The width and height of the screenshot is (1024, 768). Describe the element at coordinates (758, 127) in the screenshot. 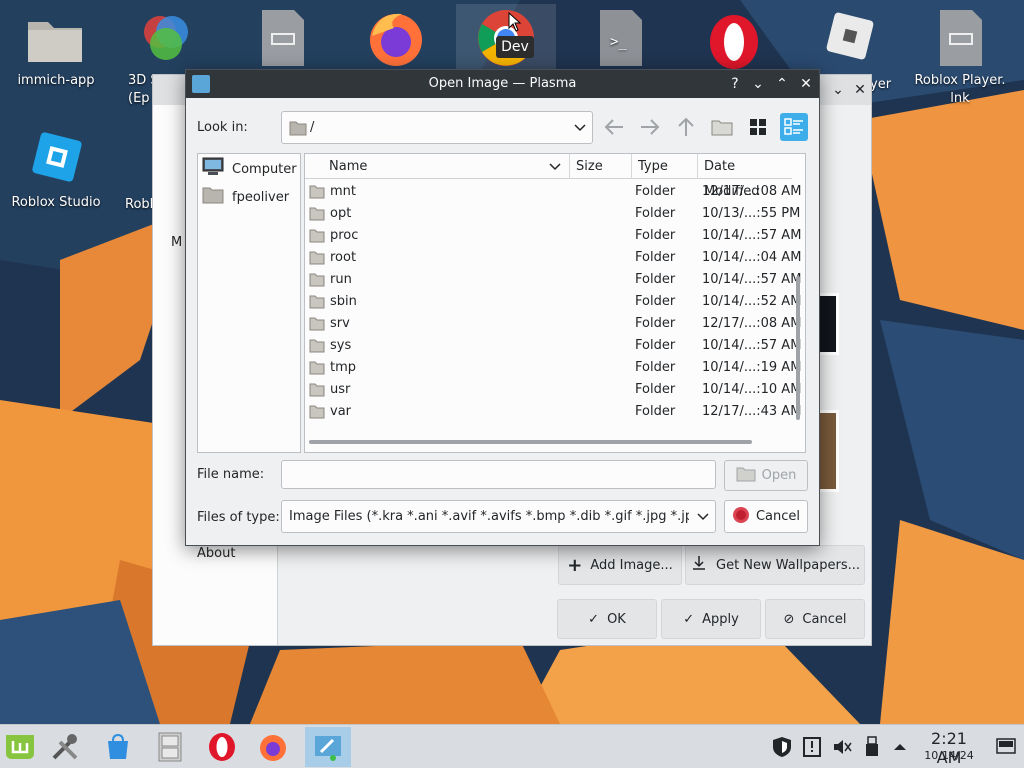

I see `icon-view-icon` at that location.